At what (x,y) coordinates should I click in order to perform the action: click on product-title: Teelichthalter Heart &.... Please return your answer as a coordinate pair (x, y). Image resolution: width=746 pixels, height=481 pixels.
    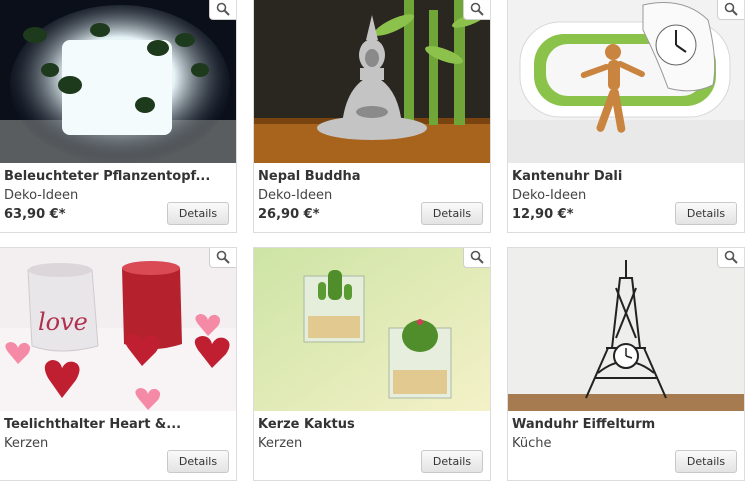
    Looking at the image, I should click on (117, 424).